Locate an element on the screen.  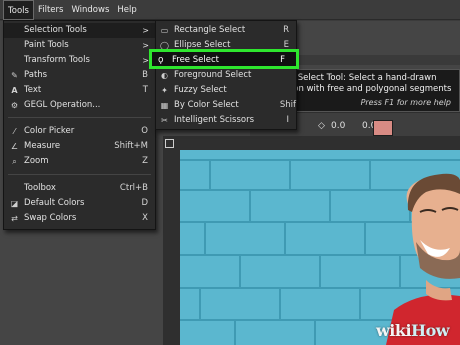
watermark-wiki: wiki is located at coordinates (394, 330).